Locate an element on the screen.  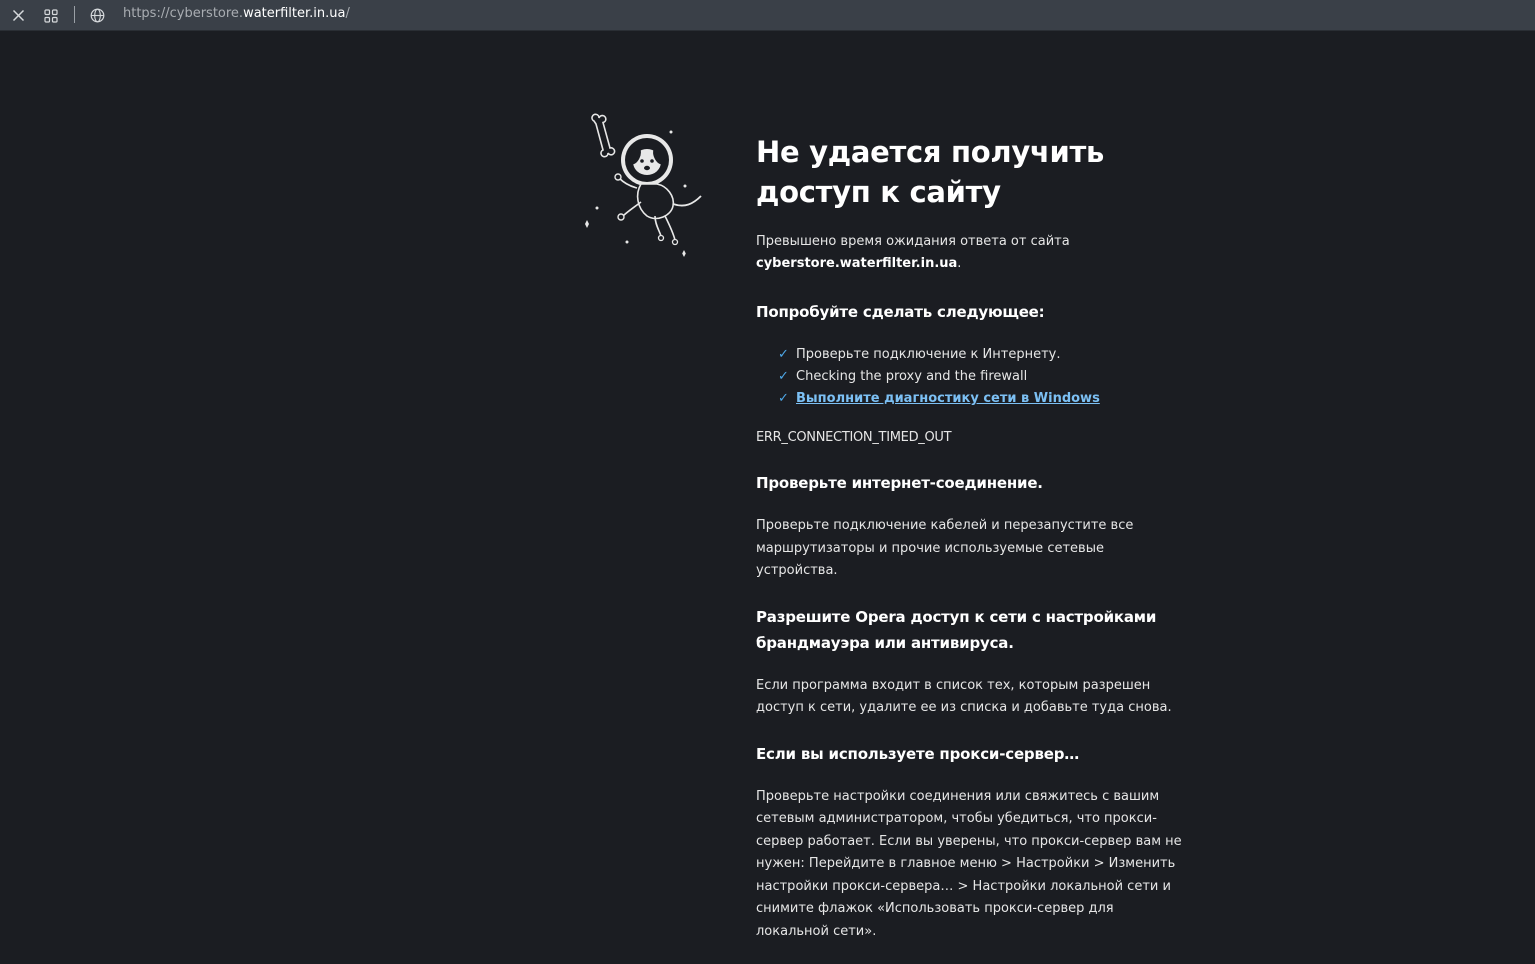
page-title: Не удается получить доступ к сайту is located at coordinates (930, 172).